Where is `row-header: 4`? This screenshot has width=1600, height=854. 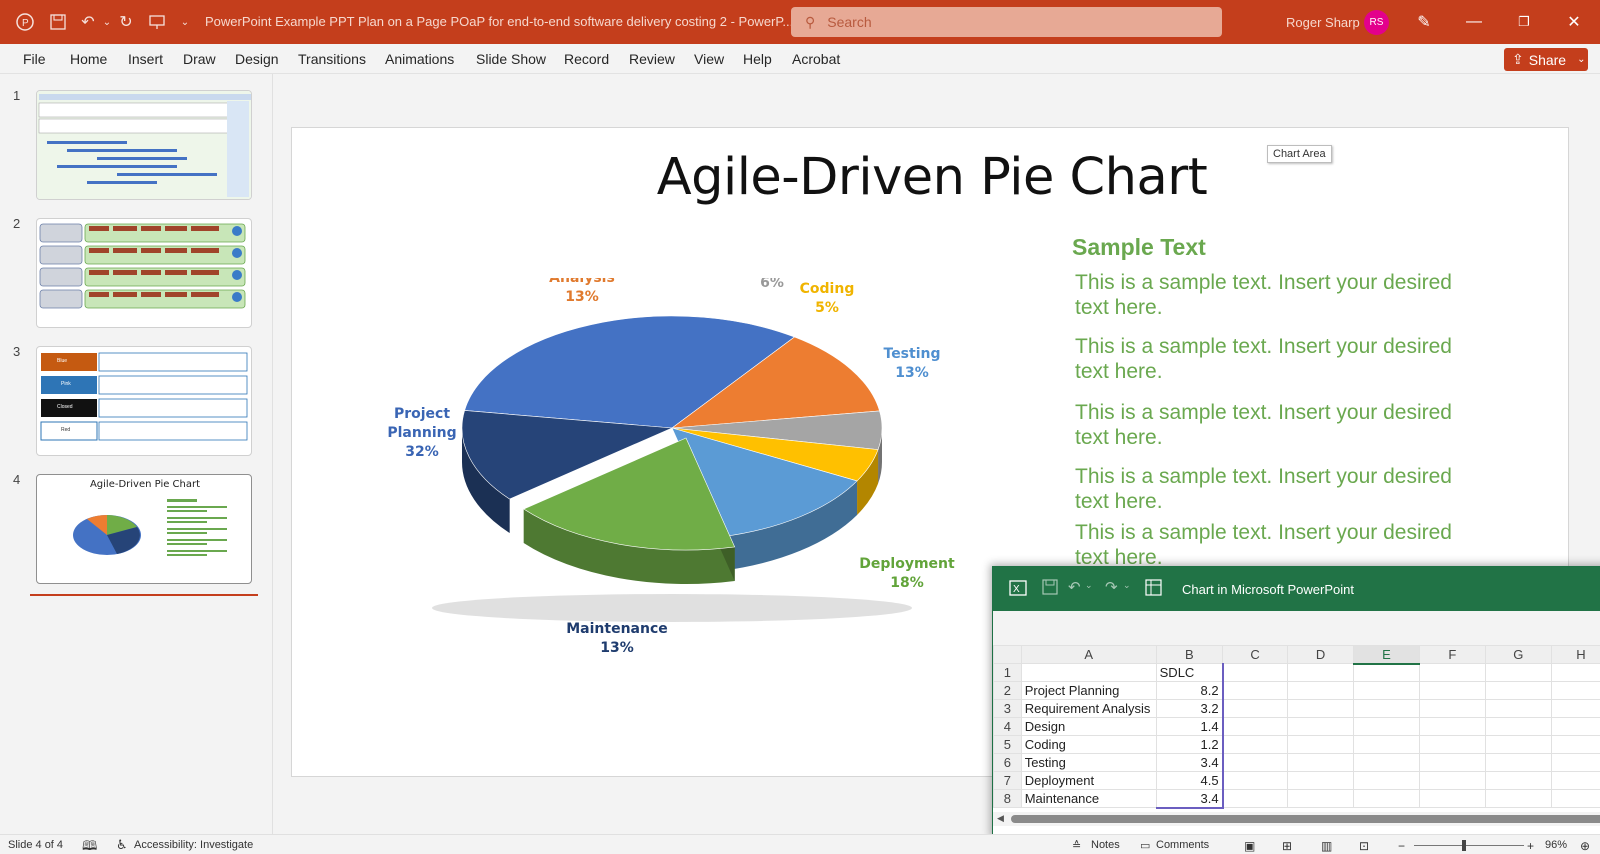 row-header: 4 is located at coordinates (1007, 726).